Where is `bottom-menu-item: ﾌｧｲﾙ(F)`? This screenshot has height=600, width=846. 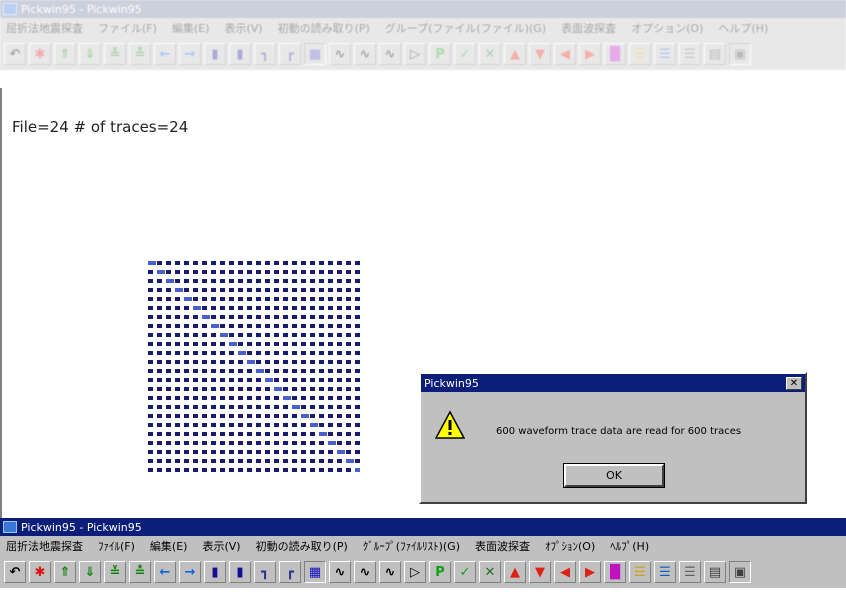
bottom-menu-item: ﾌｧｲﾙ(F) is located at coordinates (116, 546).